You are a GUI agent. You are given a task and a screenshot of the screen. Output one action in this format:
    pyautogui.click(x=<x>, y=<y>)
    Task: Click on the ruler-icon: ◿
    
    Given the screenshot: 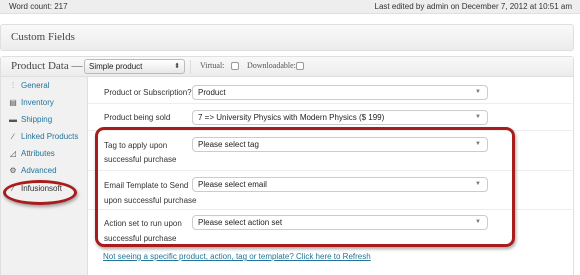 What is the action you would take?
    pyautogui.click(x=13, y=153)
    